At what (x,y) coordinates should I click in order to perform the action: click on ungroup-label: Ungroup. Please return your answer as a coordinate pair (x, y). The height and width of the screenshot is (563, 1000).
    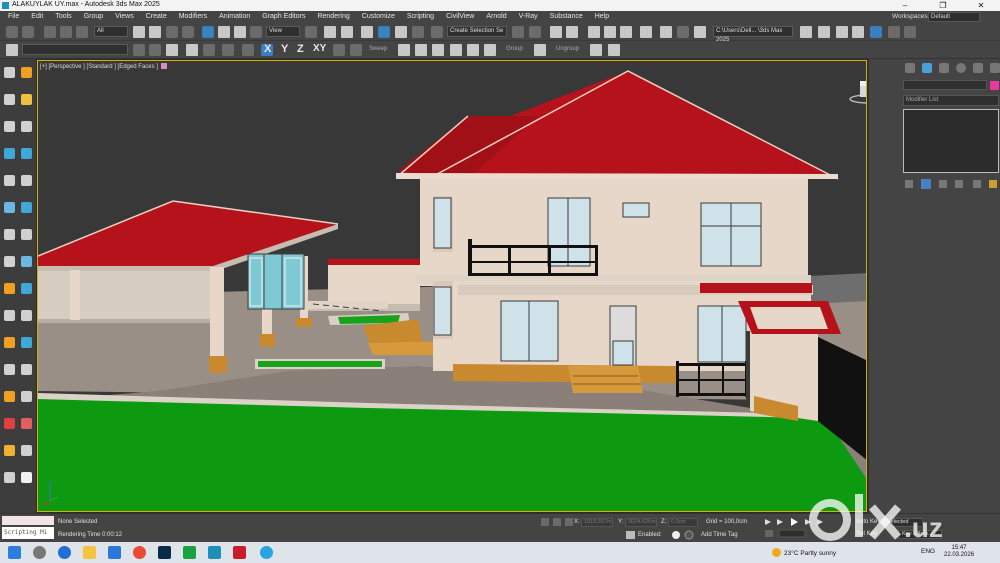
    Looking at the image, I should click on (567, 49).